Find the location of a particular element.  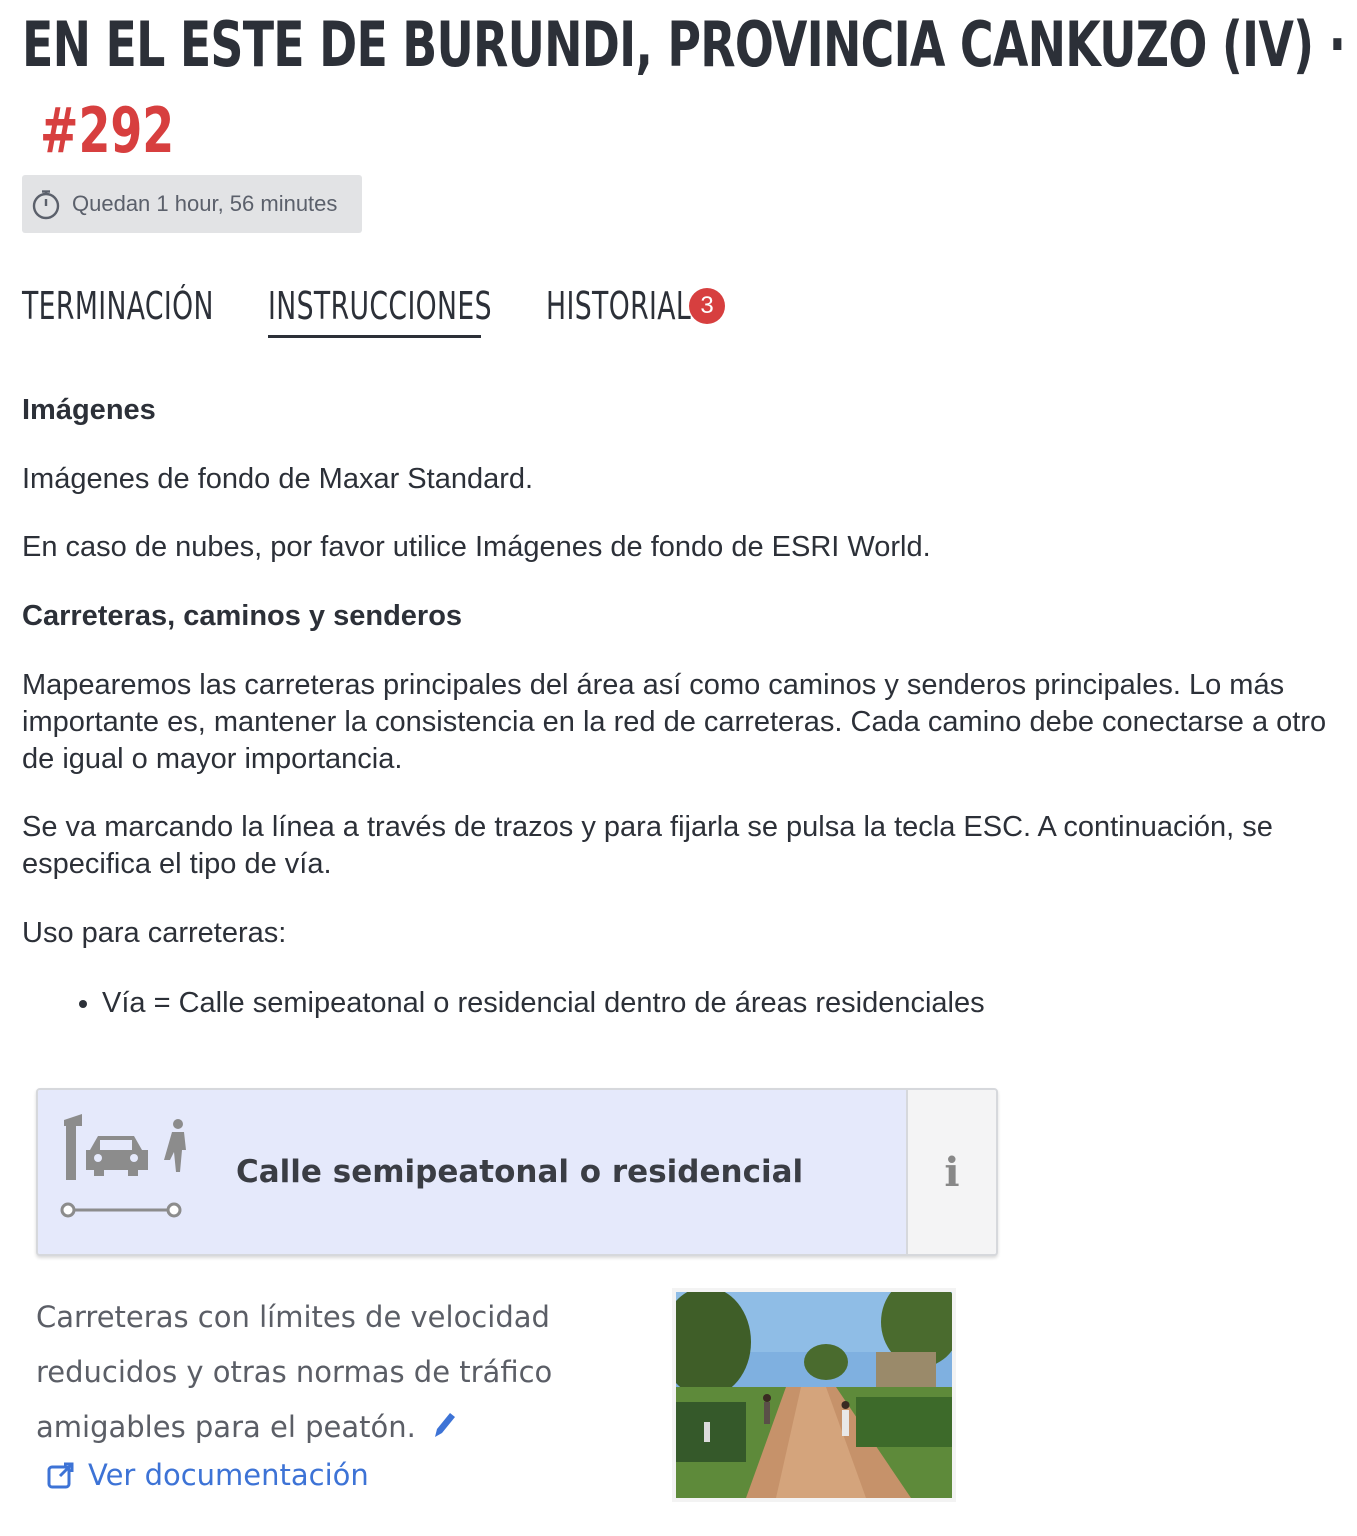

tab-instrucciones: INSTRUCCIONES is located at coordinates (380, 308).